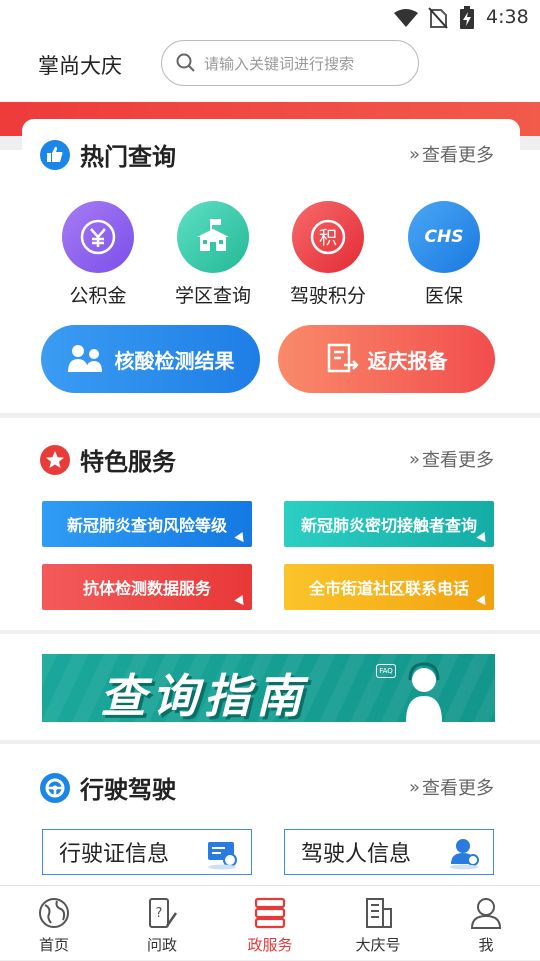  I want to click on provident-fund-label: 公积金, so click(98, 296).